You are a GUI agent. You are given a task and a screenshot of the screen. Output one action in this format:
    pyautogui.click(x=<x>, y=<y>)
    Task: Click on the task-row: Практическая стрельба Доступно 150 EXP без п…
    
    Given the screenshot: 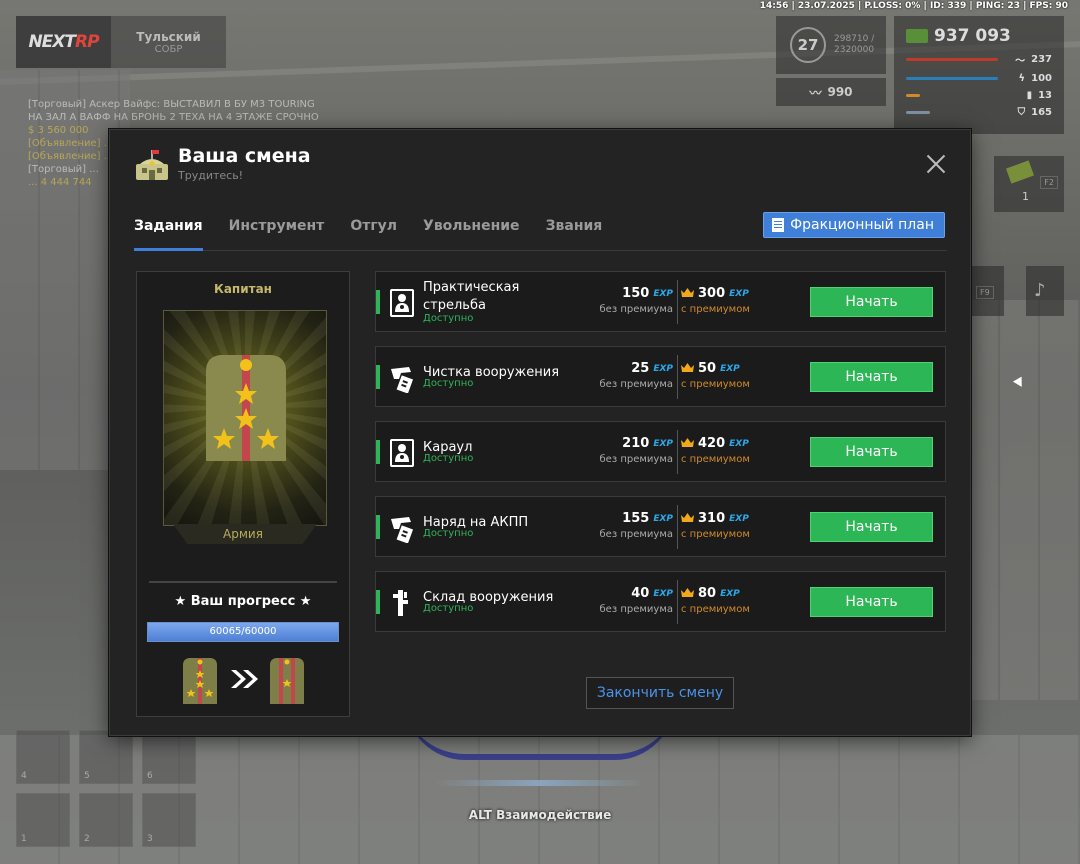 What is the action you would take?
    pyautogui.click(x=660, y=301)
    